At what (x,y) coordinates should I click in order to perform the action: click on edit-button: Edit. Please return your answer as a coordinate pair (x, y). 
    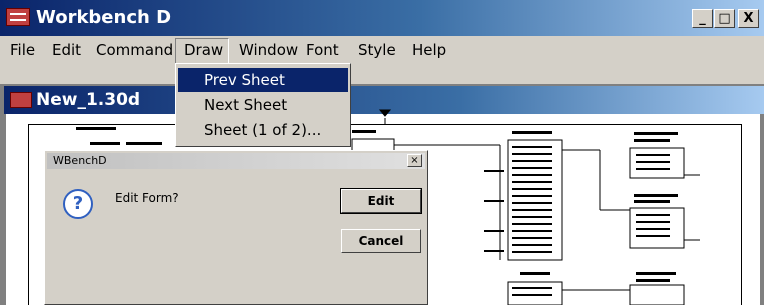
    Looking at the image, I should click on (381, 201).